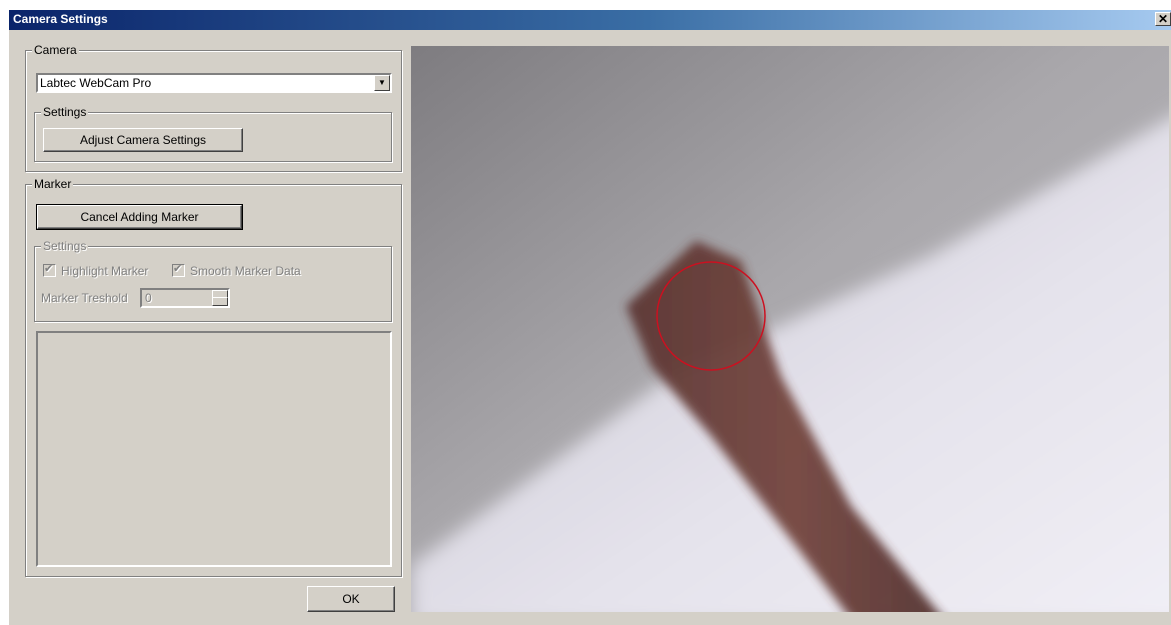  I want to click on marker-settings-group-label: Settings, so click(65, 246).